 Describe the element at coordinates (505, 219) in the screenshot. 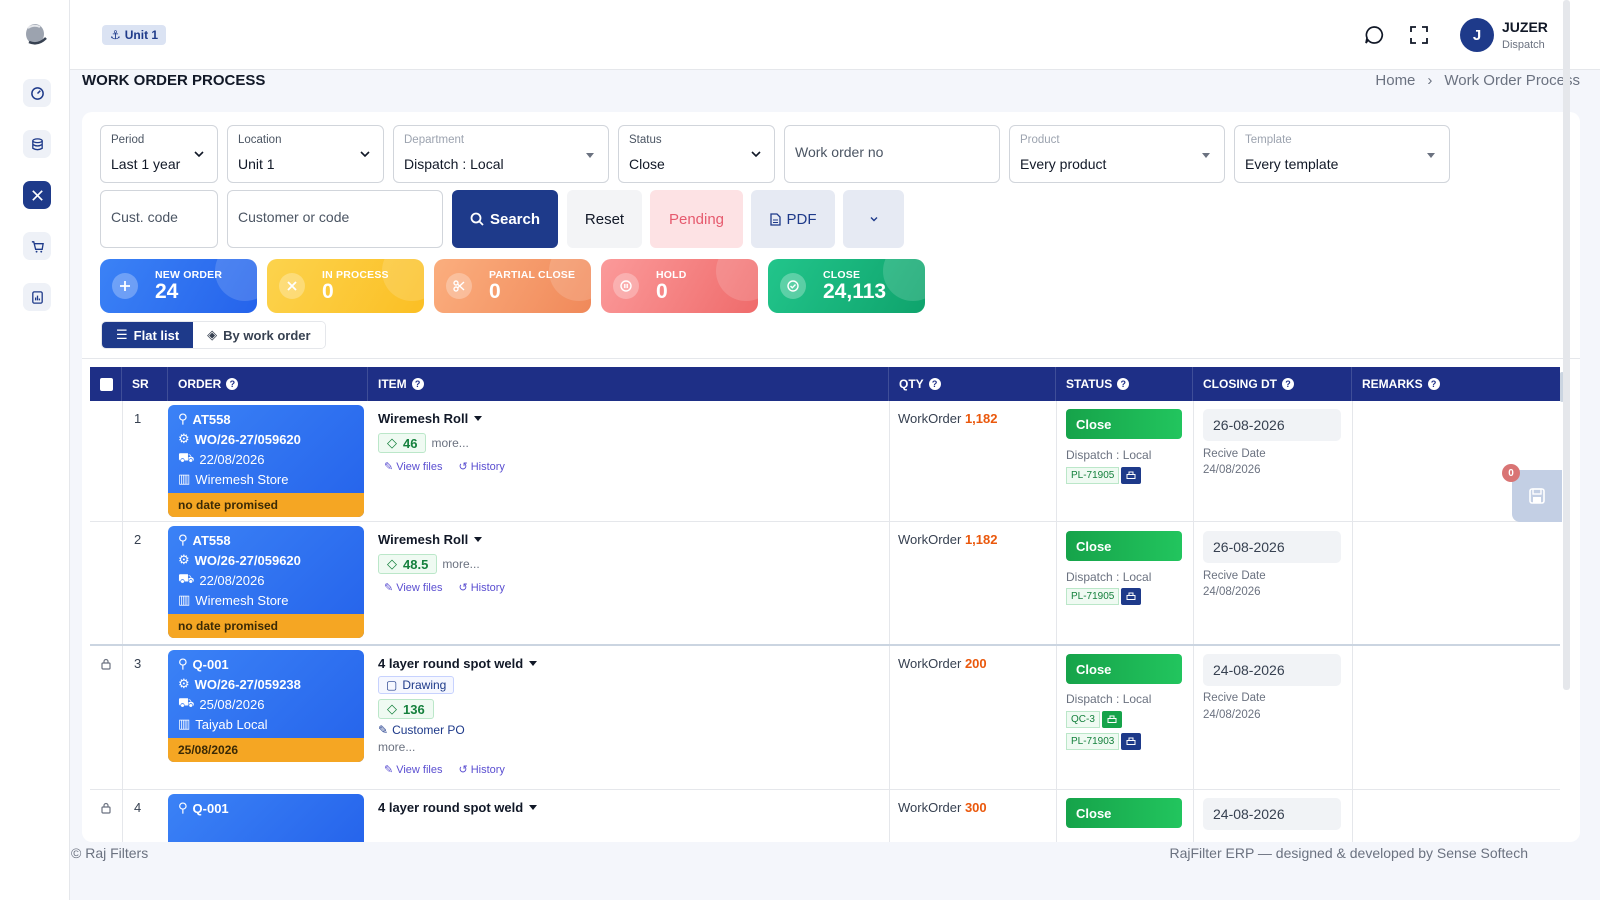

I see `search-button: Search` at that location.